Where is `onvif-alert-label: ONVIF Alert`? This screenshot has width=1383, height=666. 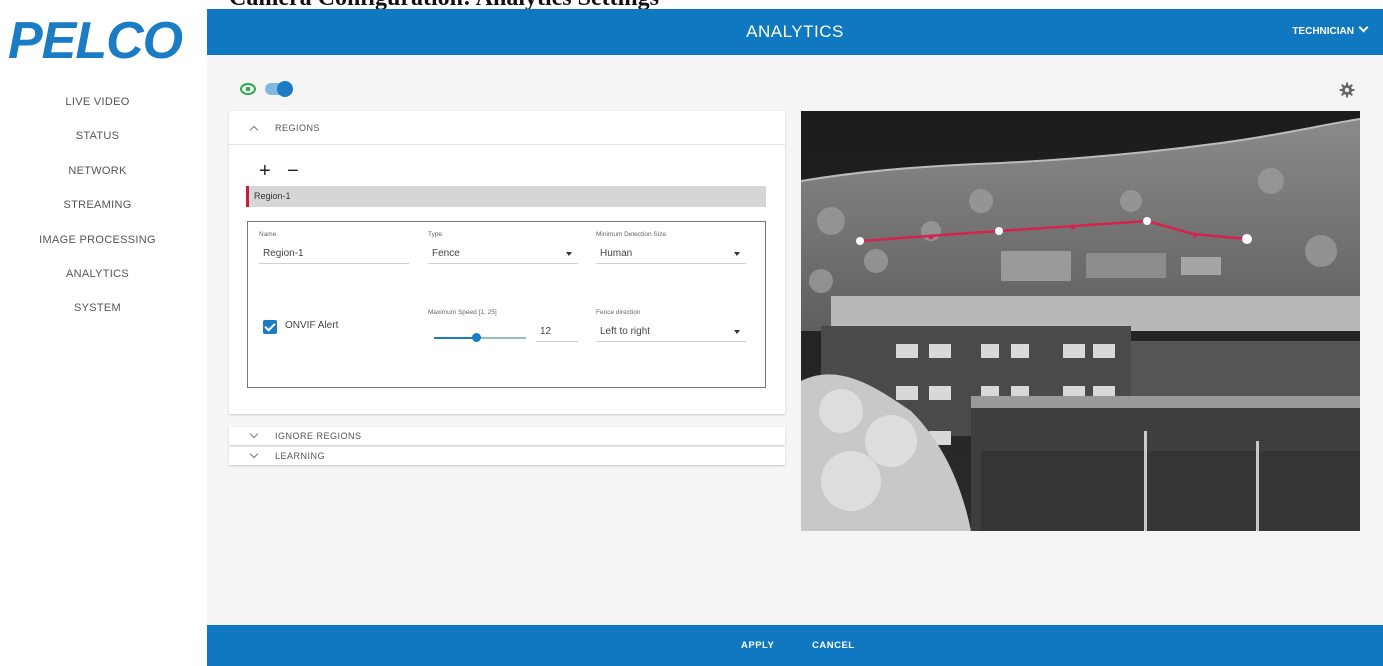 onvif-alert-label: ONVIF Alert is located at coordinates (312, 325).